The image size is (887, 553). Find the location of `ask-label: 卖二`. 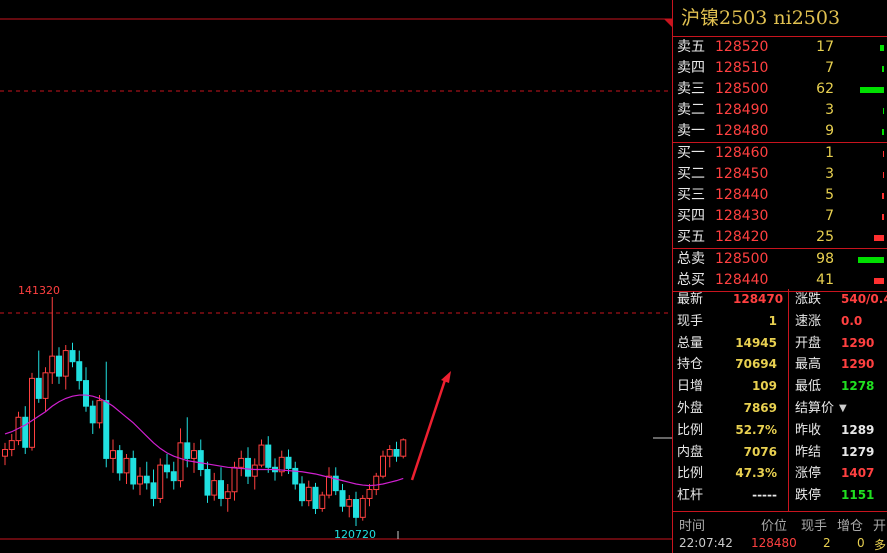

ask-label: 卖二 is located at coordinates (691, 110).